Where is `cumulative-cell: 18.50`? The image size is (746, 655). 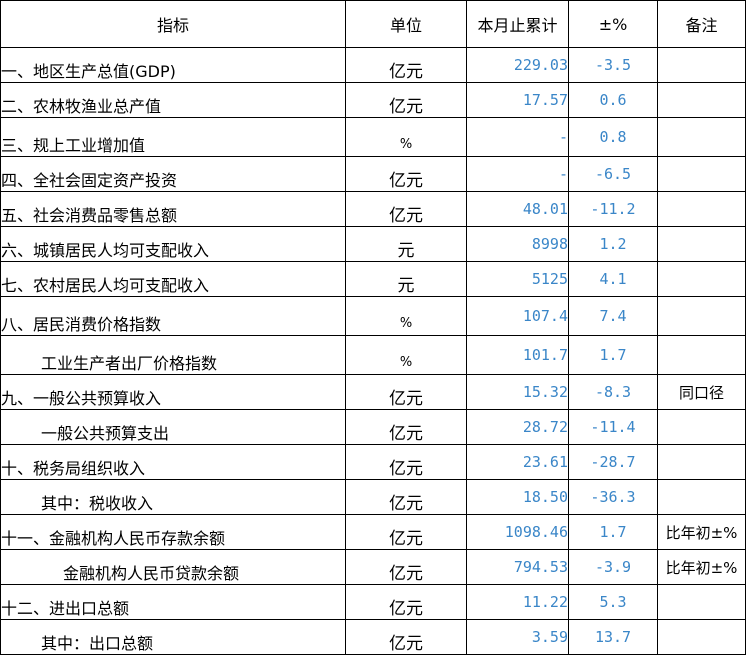
cumulative-cell: 18.50 is located at coordinates (517, 497).